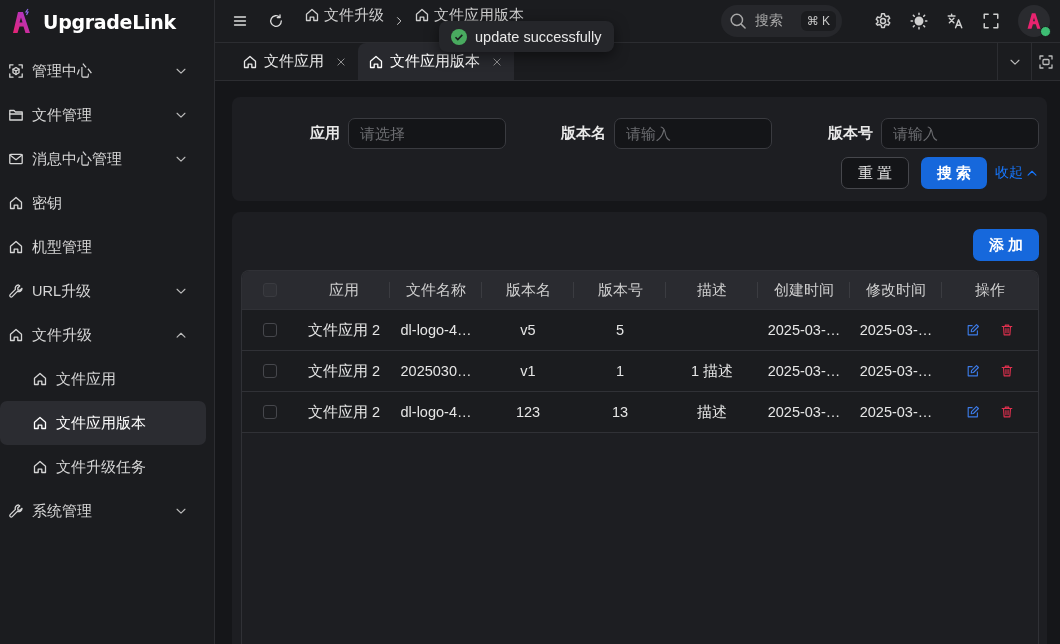 This screenshot has height=644, width=1060. Describe the element at coordinates (109, 21) in the screenshot. I see `brand-name: UpgradeLink` at that location.